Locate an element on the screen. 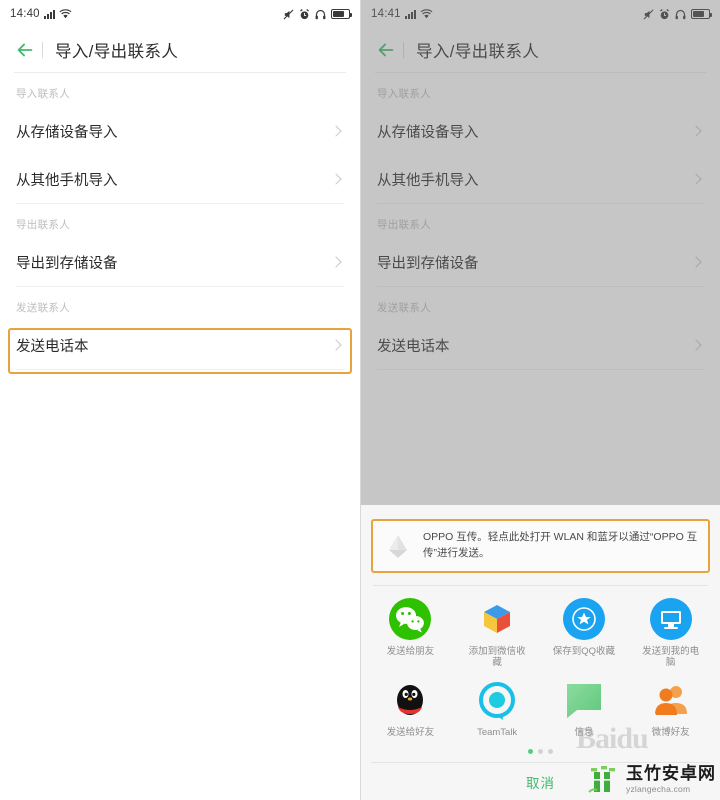 This screenshot has width=720, height=800. wechat-icon is located at coordinates (410, 618).